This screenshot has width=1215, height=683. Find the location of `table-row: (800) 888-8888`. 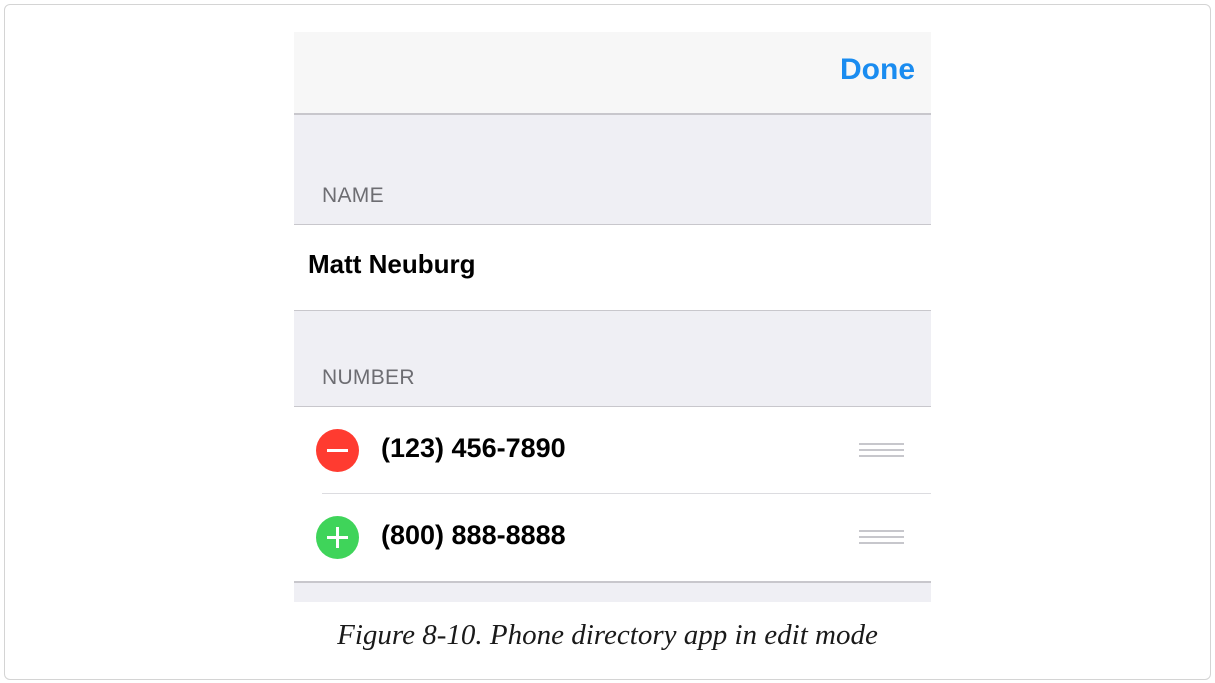

table-row: (800) 888-8888 is located at coordinates (612, 538).